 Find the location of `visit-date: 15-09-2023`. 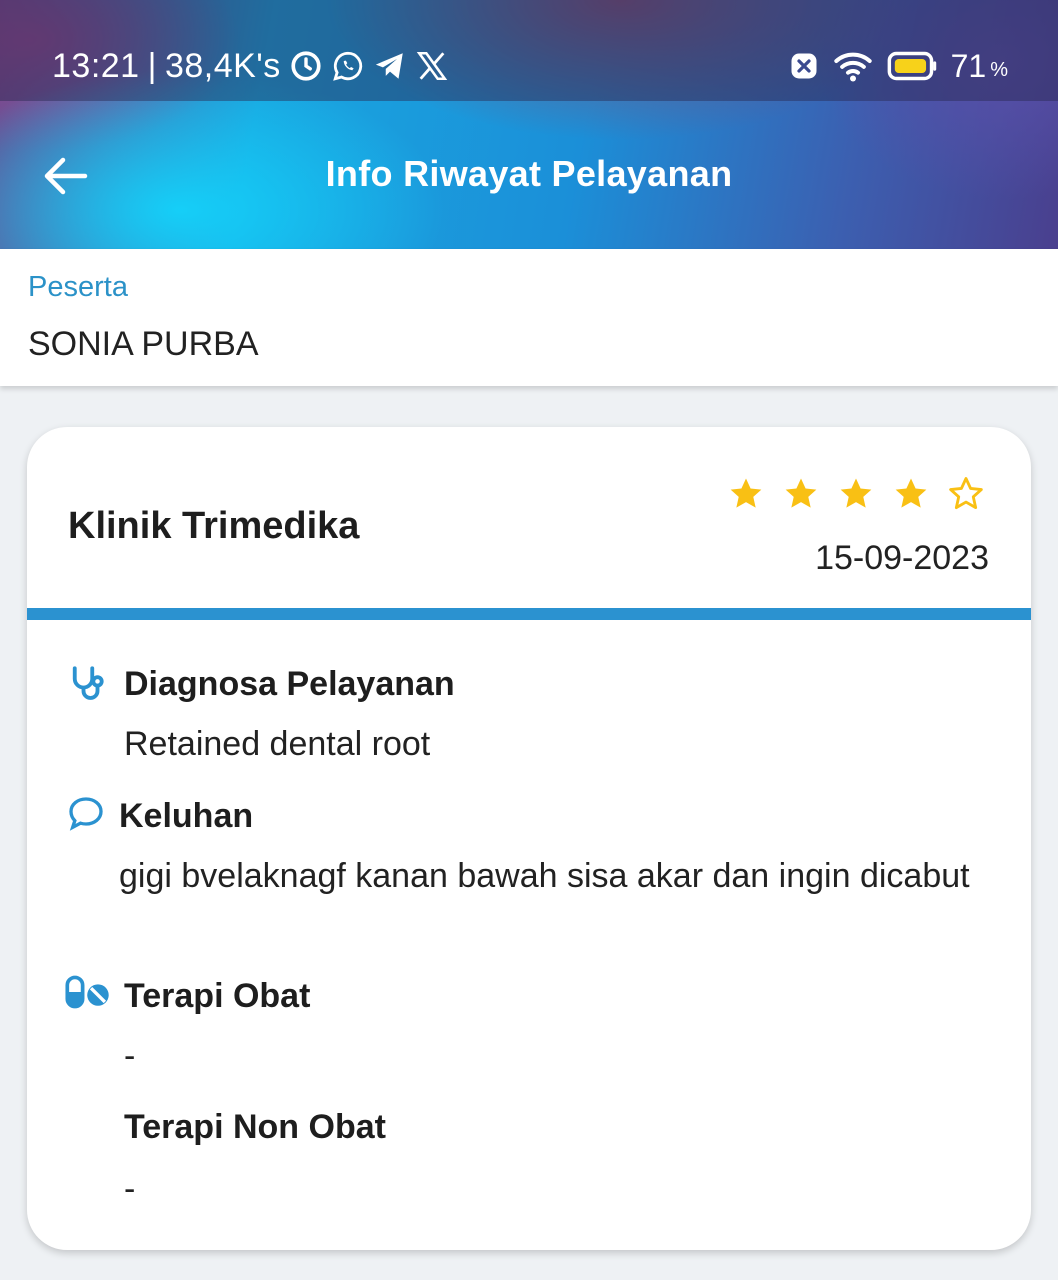

visit-date: 15-09-2023 is located at coordinates (902, 558).